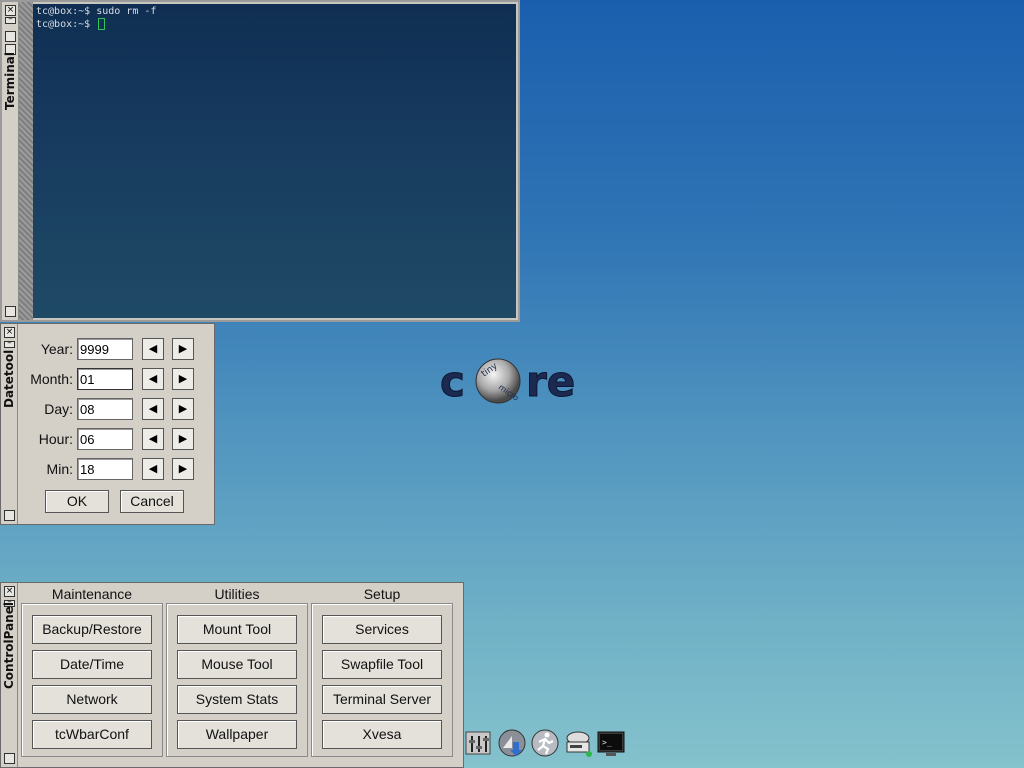  What do you see at coordinates (382, 629) in the screenshot?
I see `services-button: Services` at bounding box center [382, 629].